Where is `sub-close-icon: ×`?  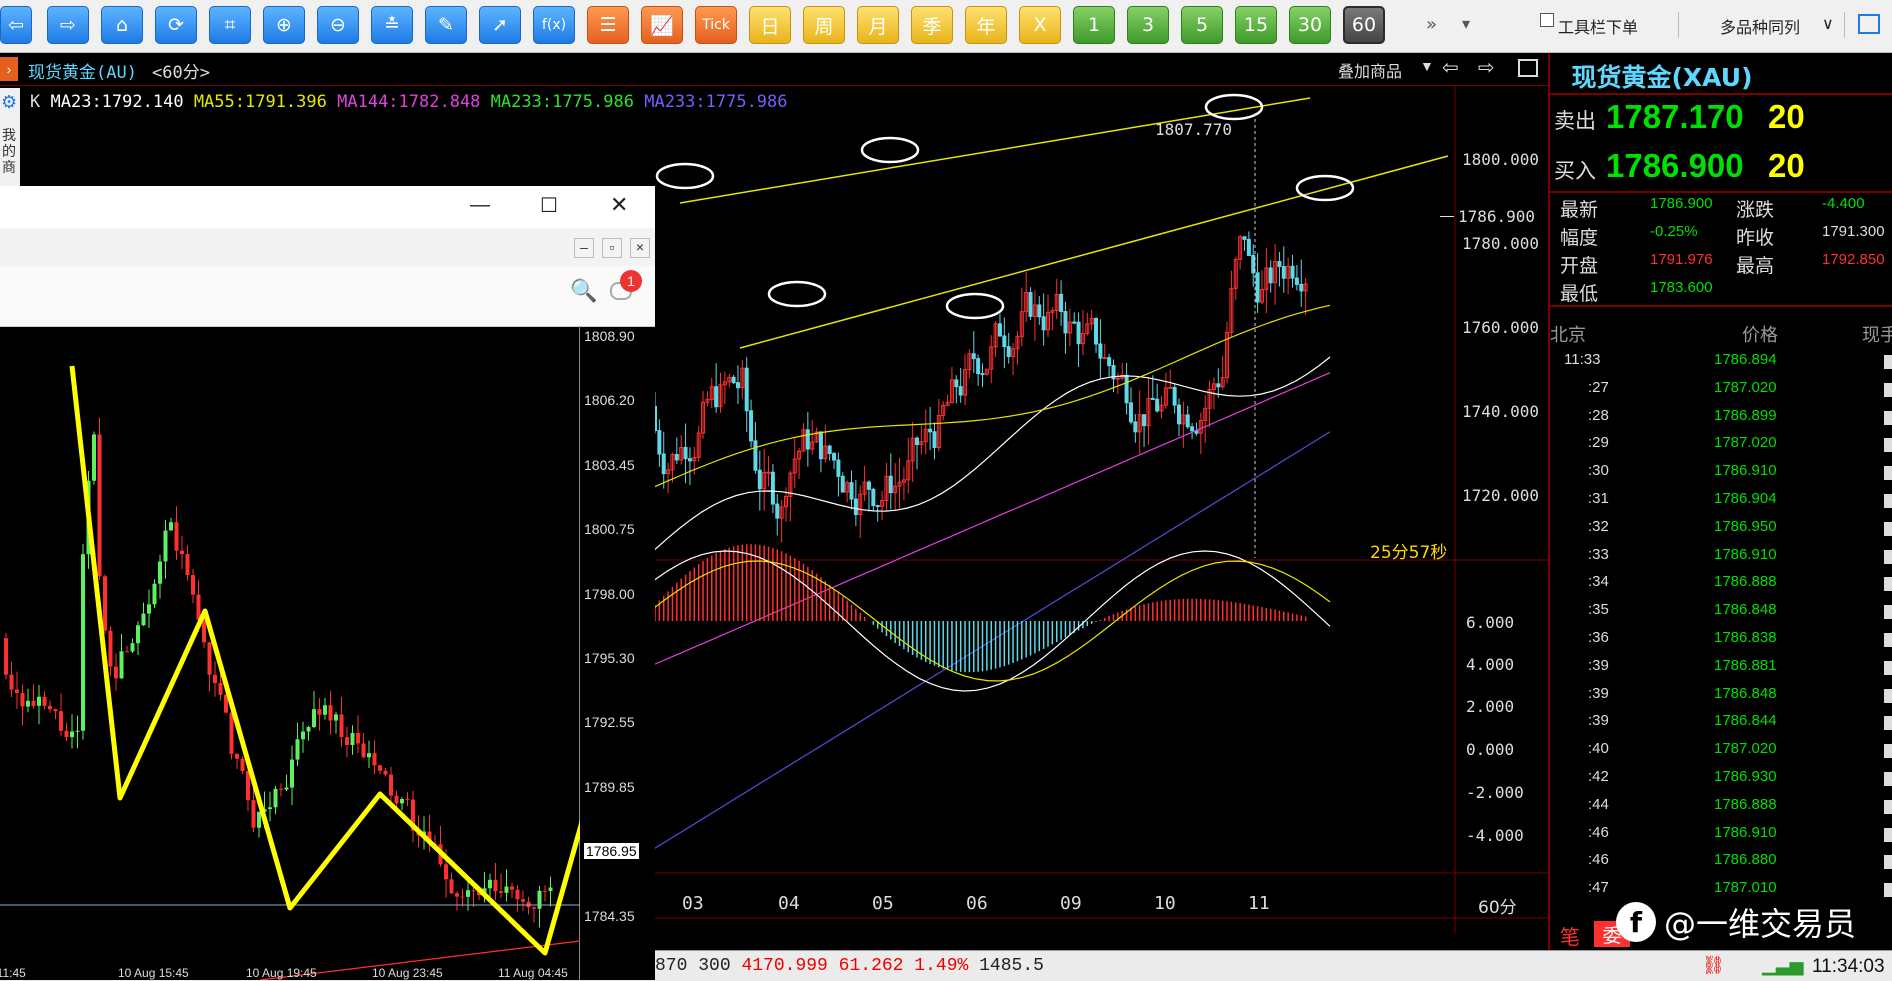 sub-close-icon: × is located at coordinates (640, 248).